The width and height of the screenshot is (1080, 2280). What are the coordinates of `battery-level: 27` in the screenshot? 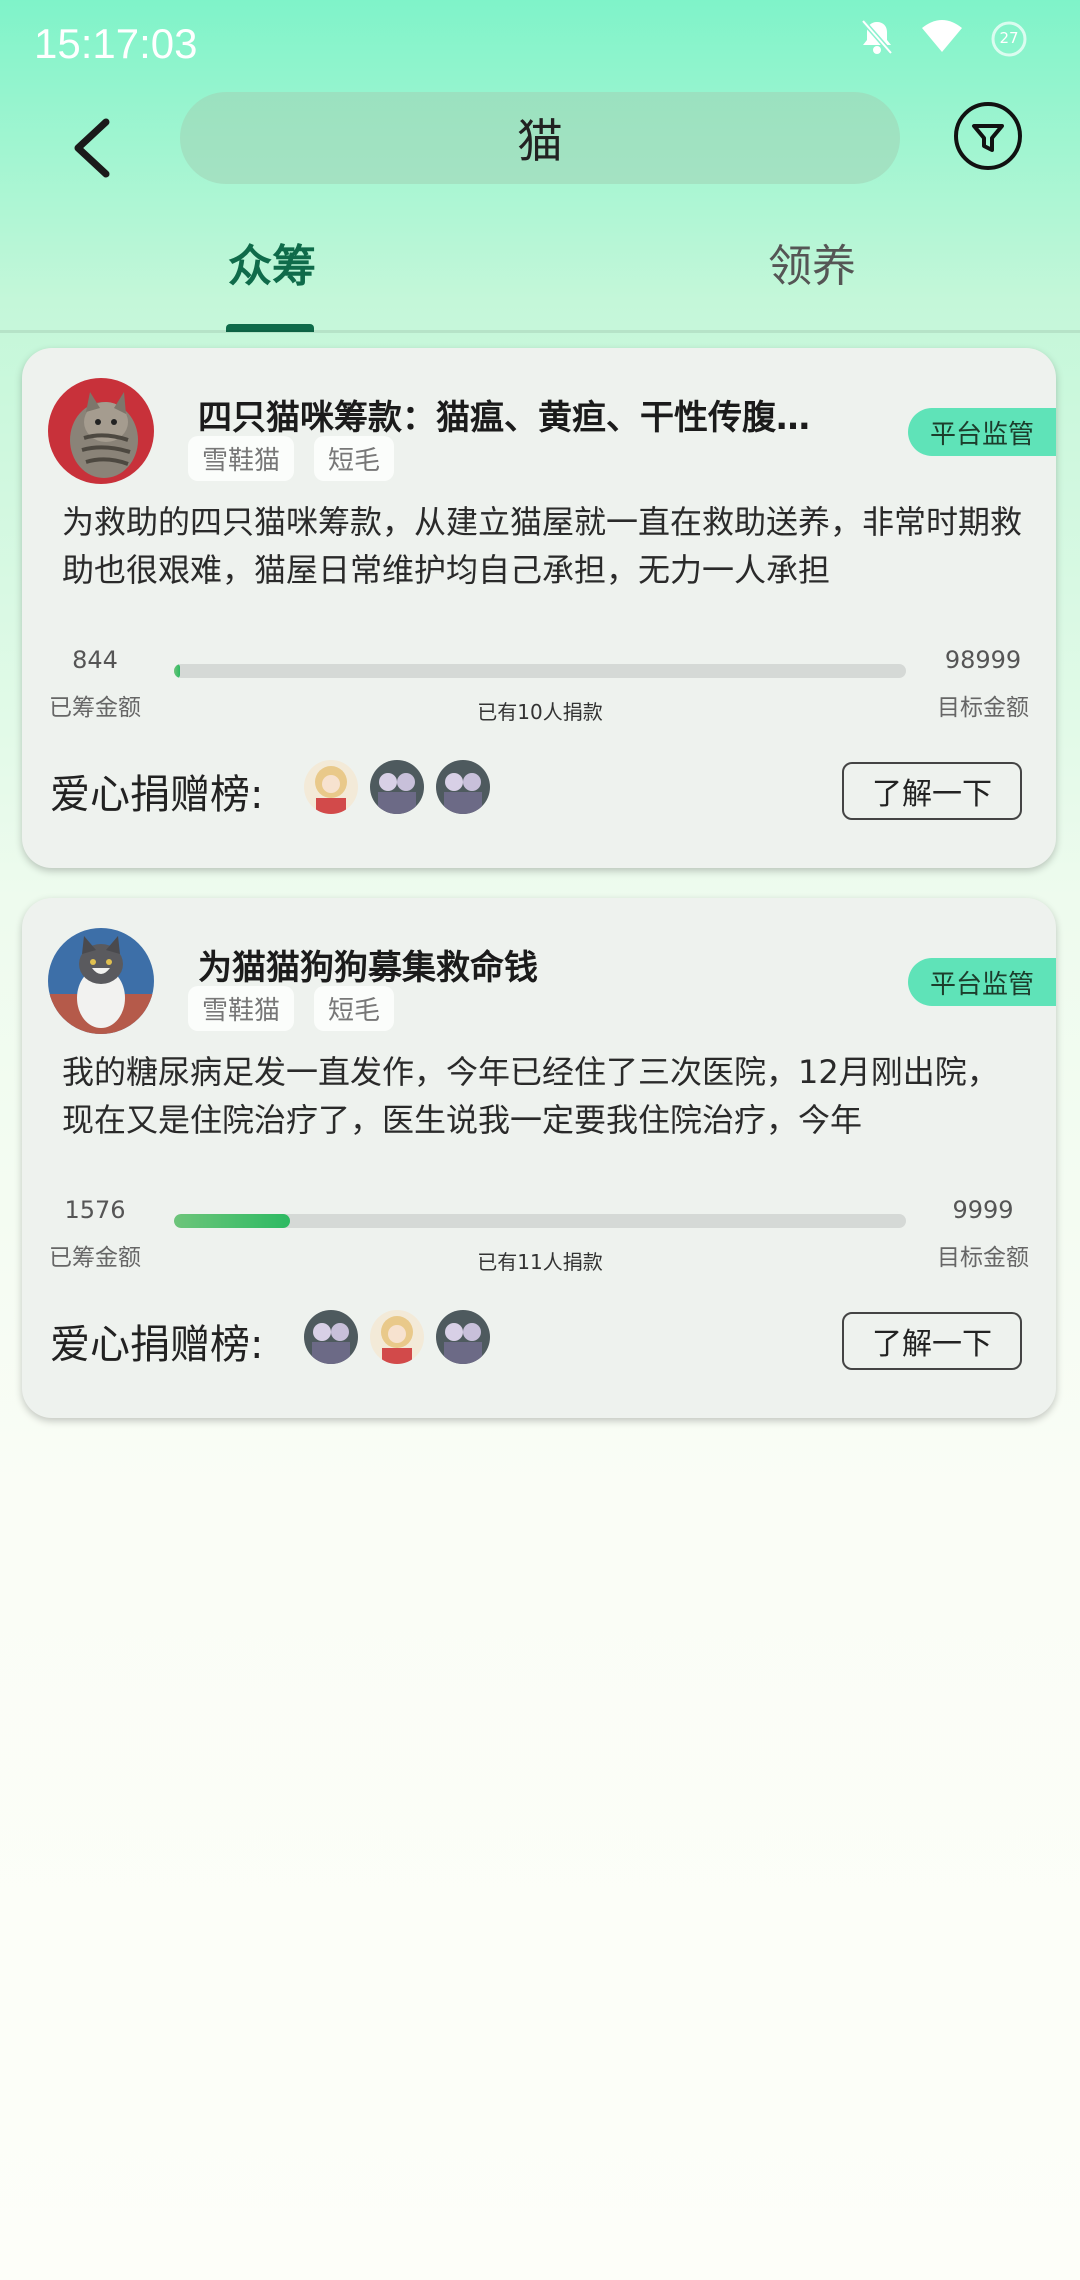 It's located at (1009, 38).